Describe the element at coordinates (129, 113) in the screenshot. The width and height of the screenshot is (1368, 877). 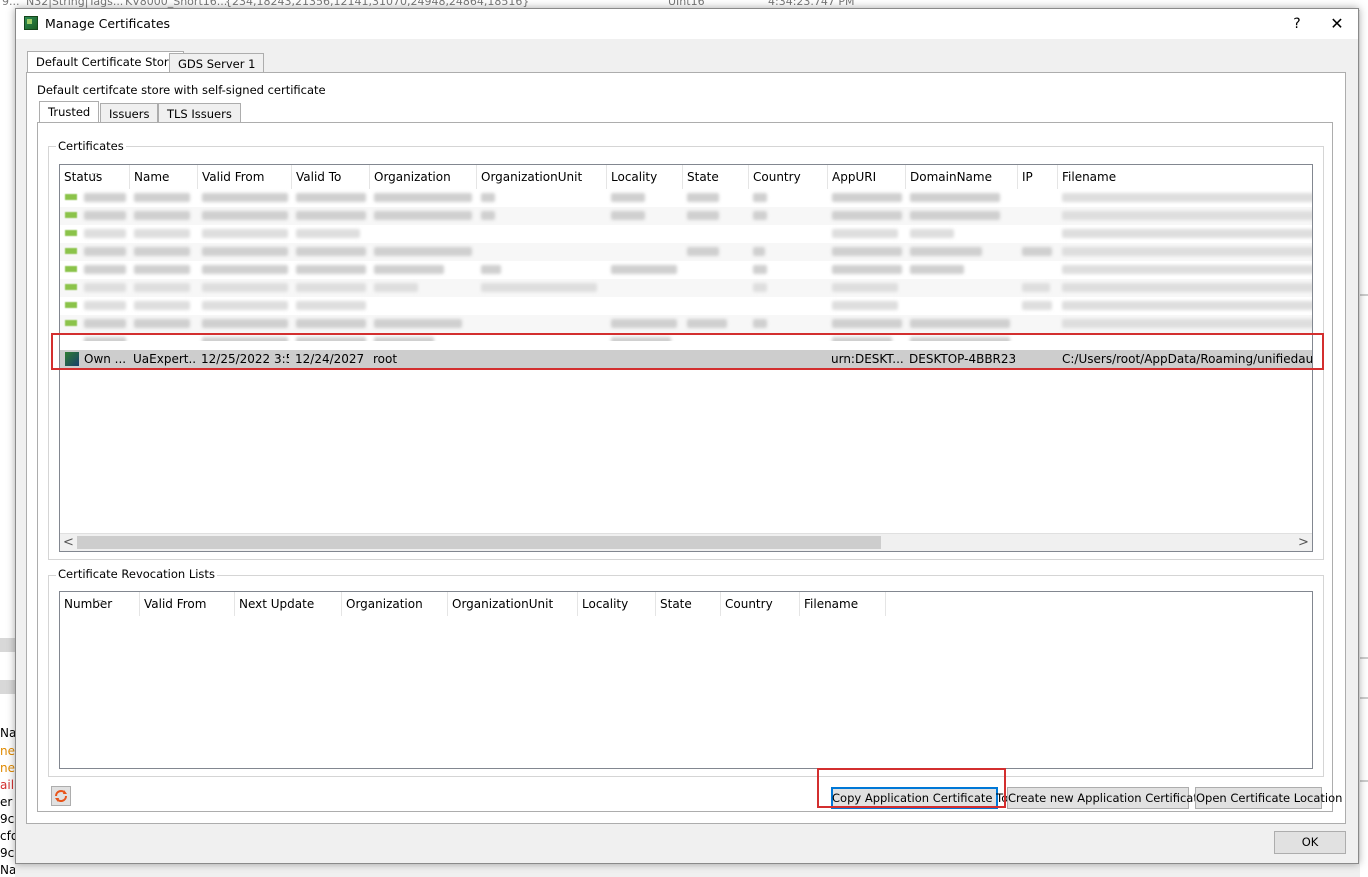
I see `tab-issuers: Issuers` at that location.